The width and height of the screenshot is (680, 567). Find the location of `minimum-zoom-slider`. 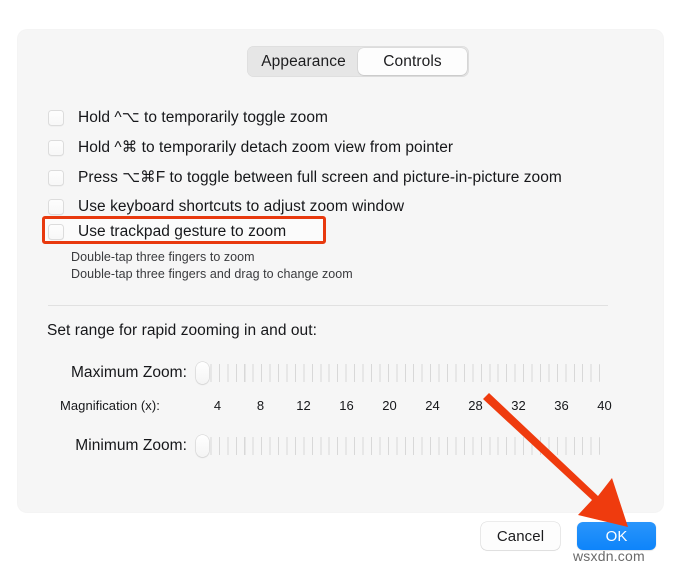

minimum-zoom-slider is located at coordinates (398, 446).